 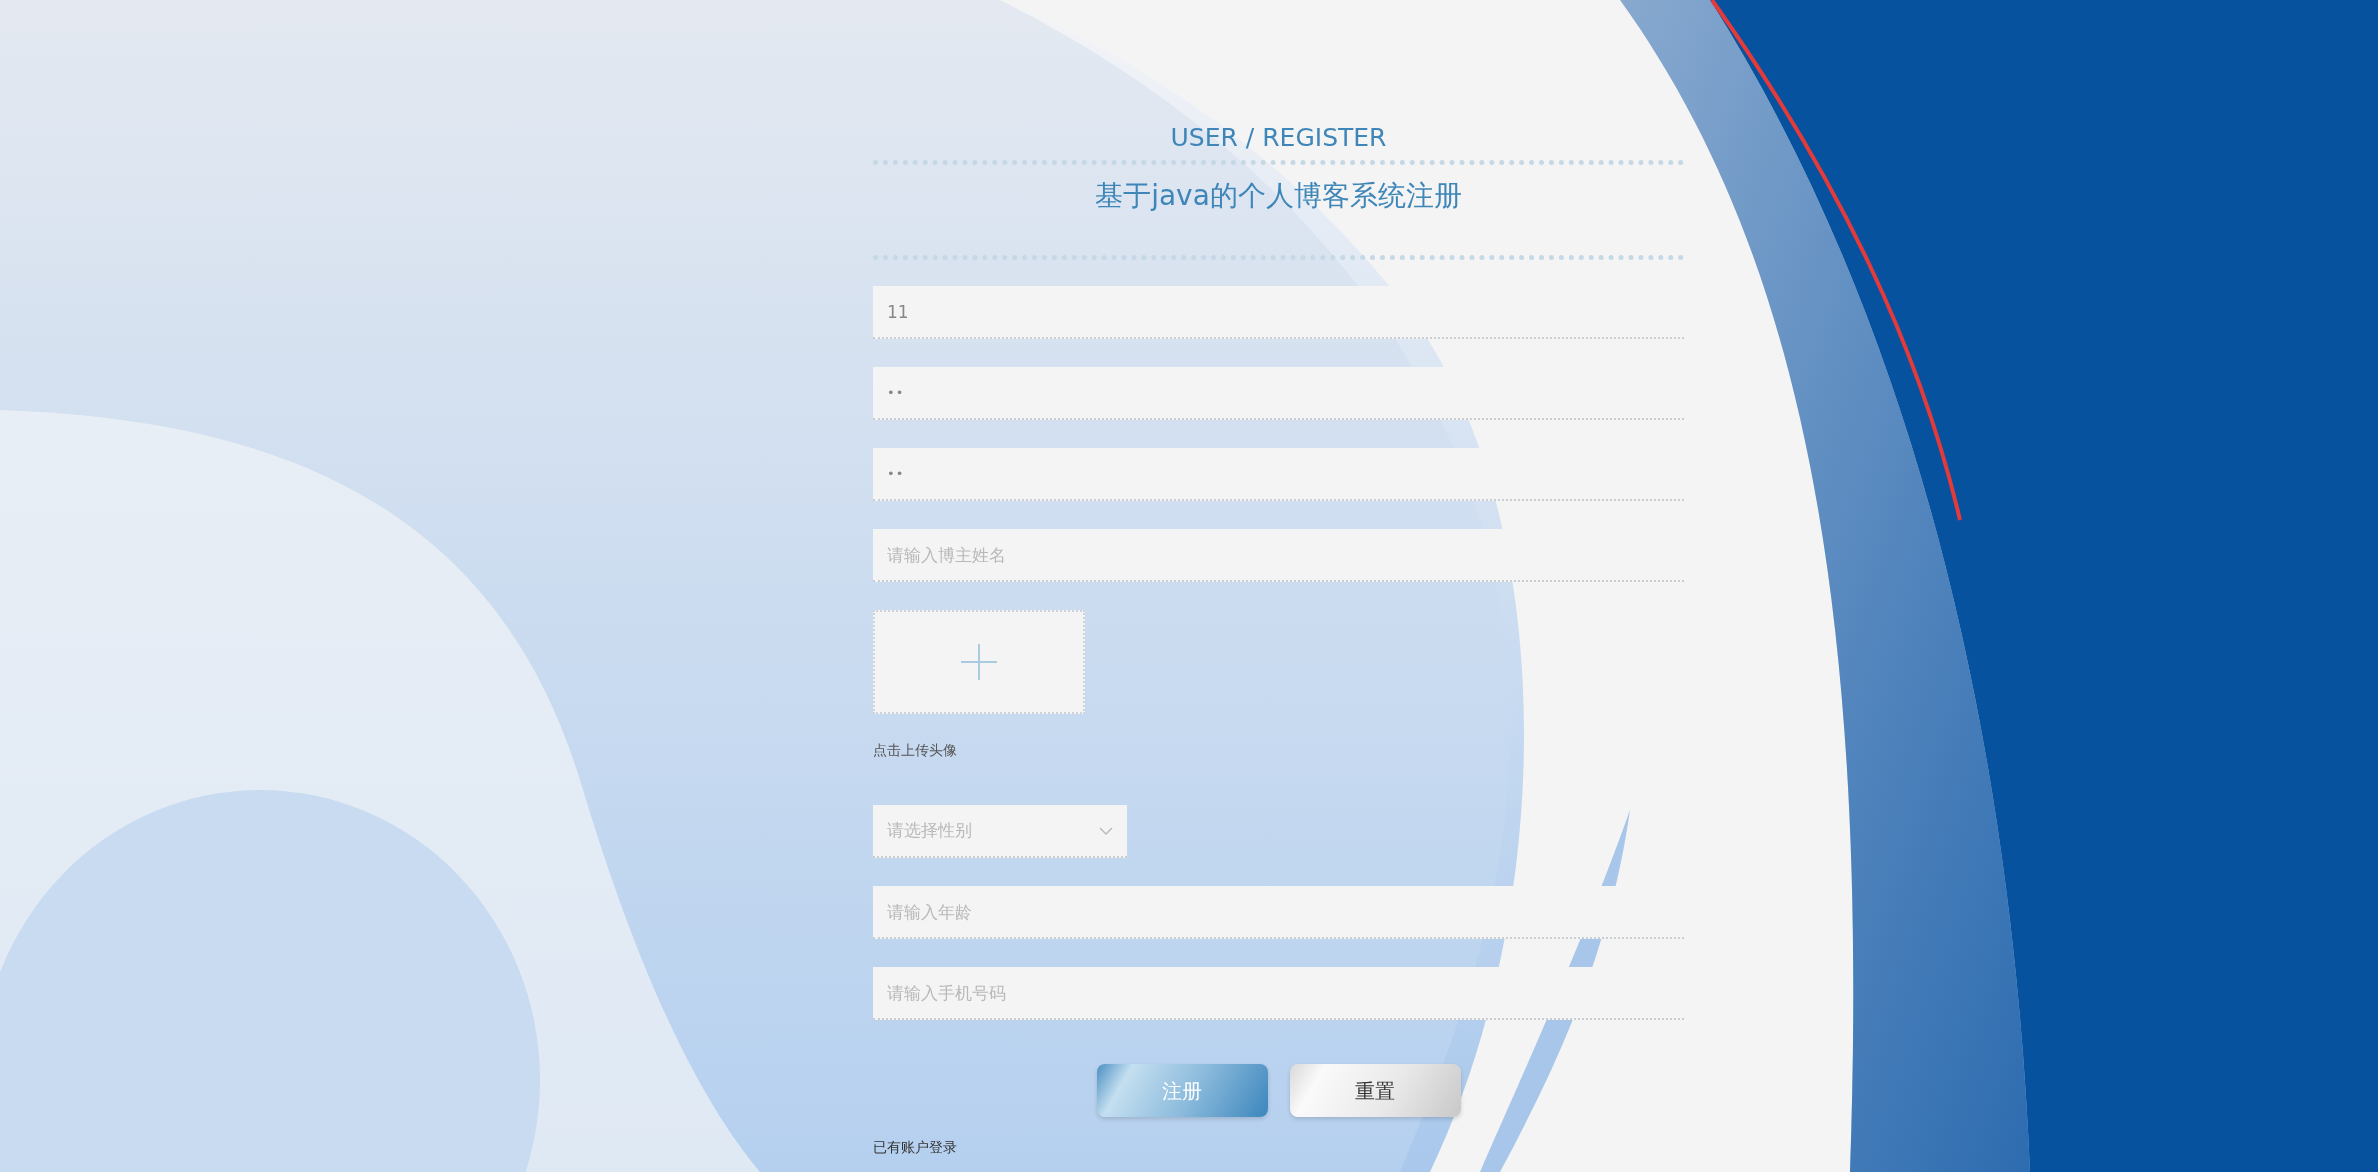 What do you see at coordinates (1278, 555) in the screenshot?
I see `input-field: 请输入博主姓名` at bounding box center [1278, 555].